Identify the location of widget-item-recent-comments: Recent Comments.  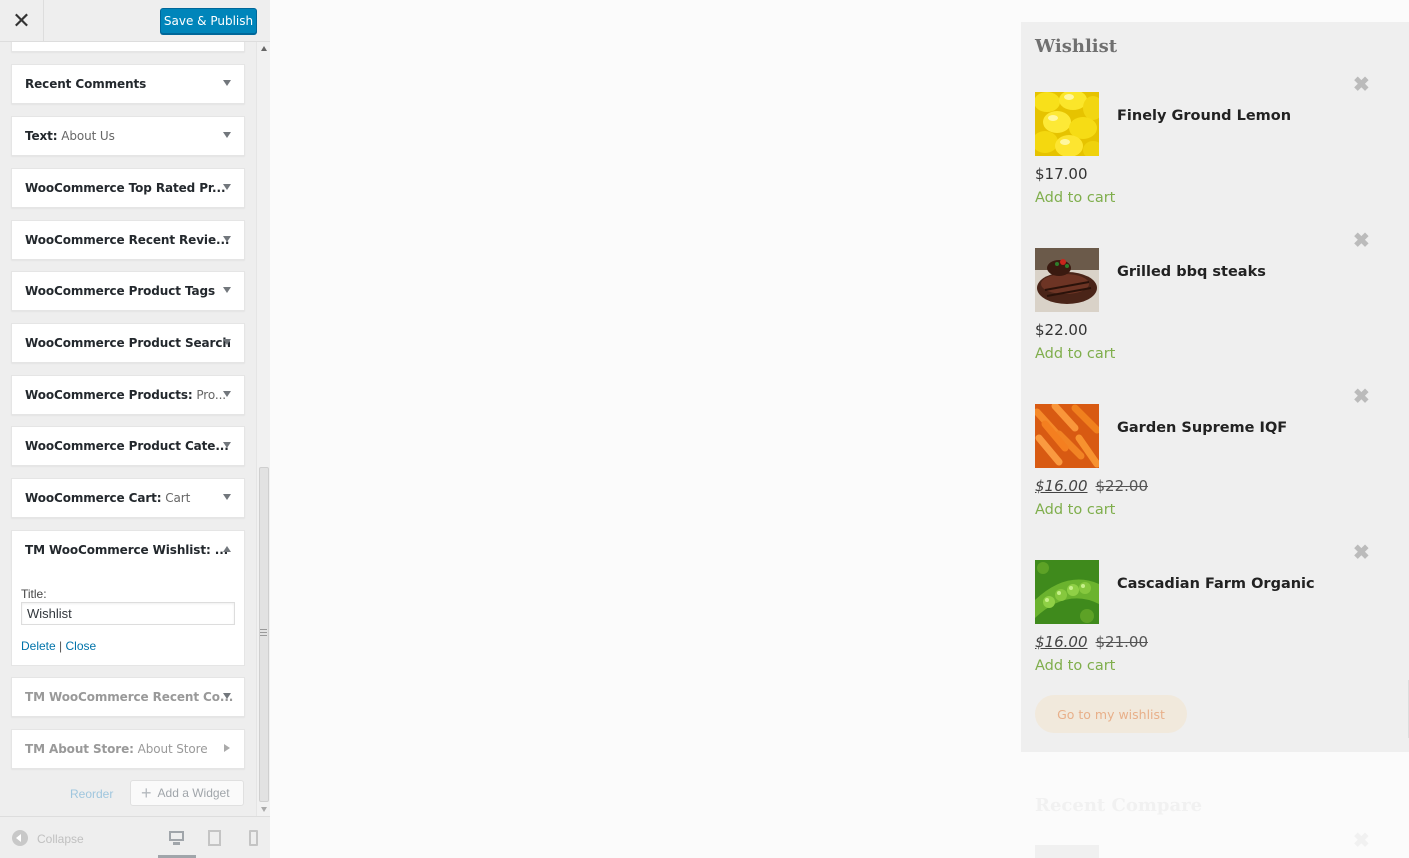
(128, 84).